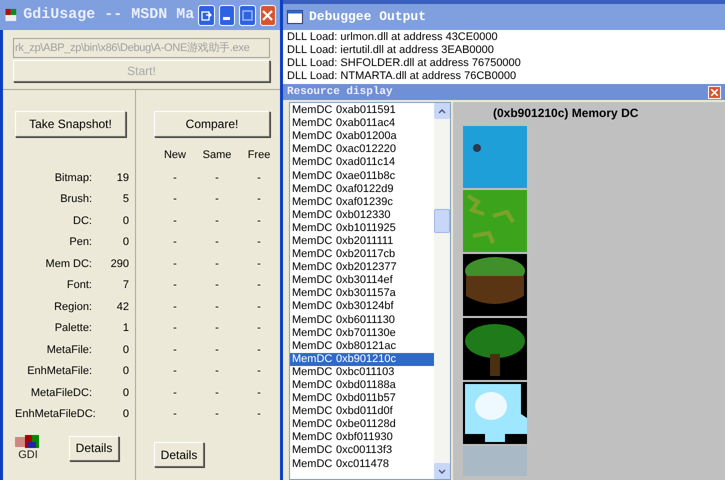 The height and width of the screenshot is (480, 725). What do you see at coordinates (212, 124) in the screenshot?
I see `compare-button: Compare!` at bounding box center [212, 124].